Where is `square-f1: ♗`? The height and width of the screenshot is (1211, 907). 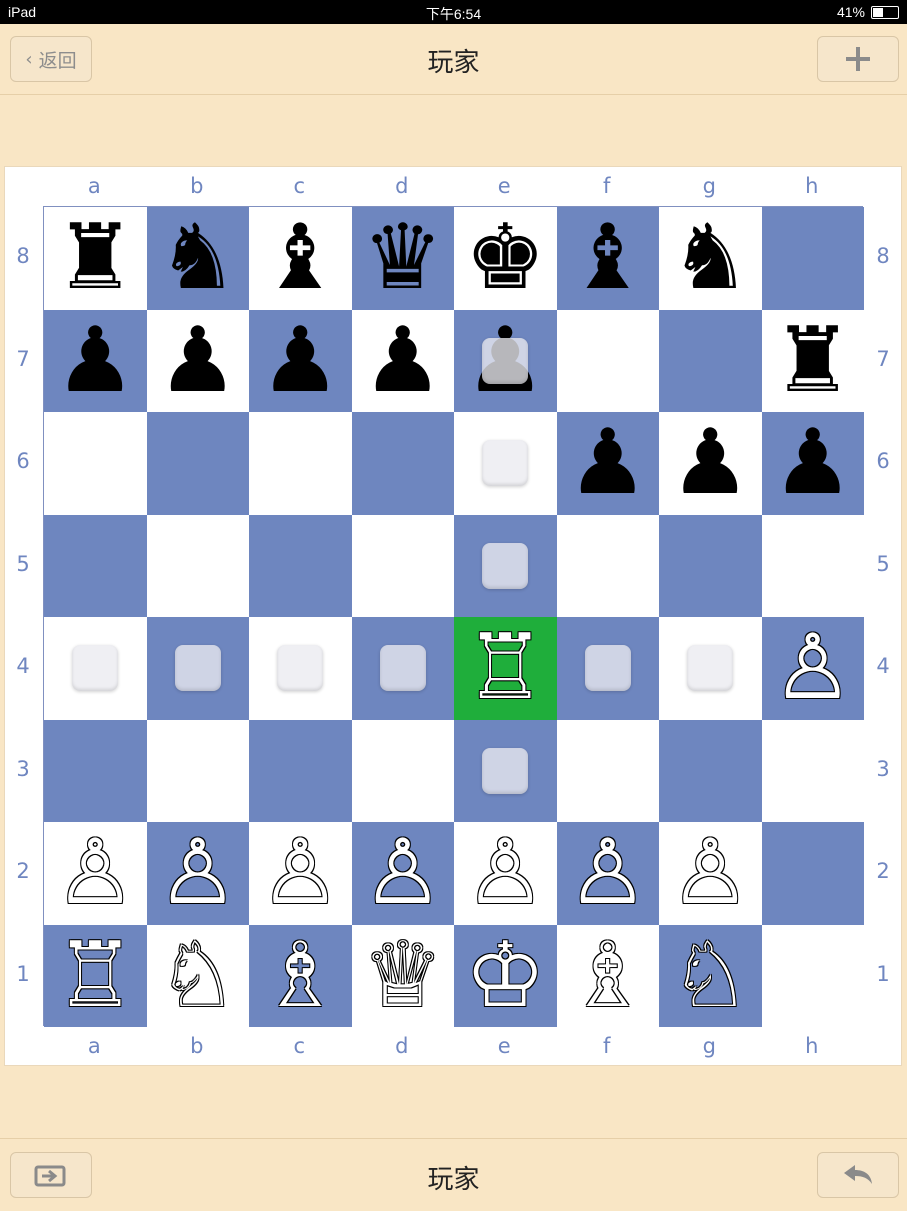
square-f1: ♗ is located at coordinates (607, 975).